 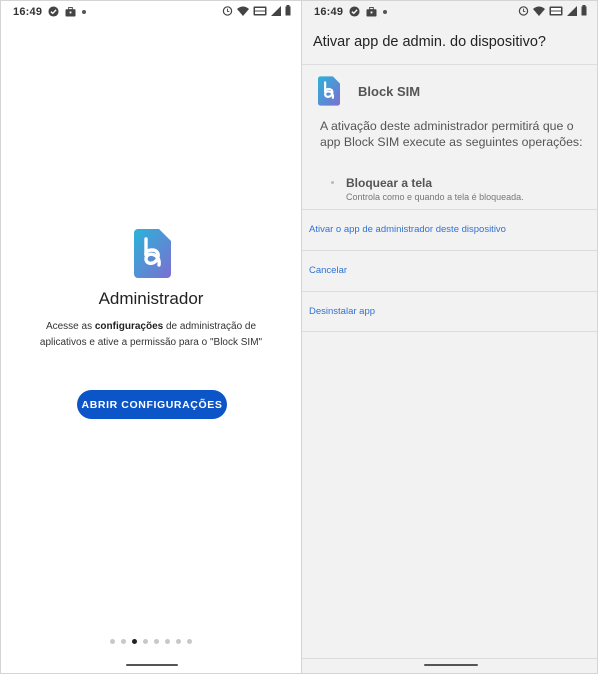 I want to click on policy-bullet-icon, so click(x=332, y=182).